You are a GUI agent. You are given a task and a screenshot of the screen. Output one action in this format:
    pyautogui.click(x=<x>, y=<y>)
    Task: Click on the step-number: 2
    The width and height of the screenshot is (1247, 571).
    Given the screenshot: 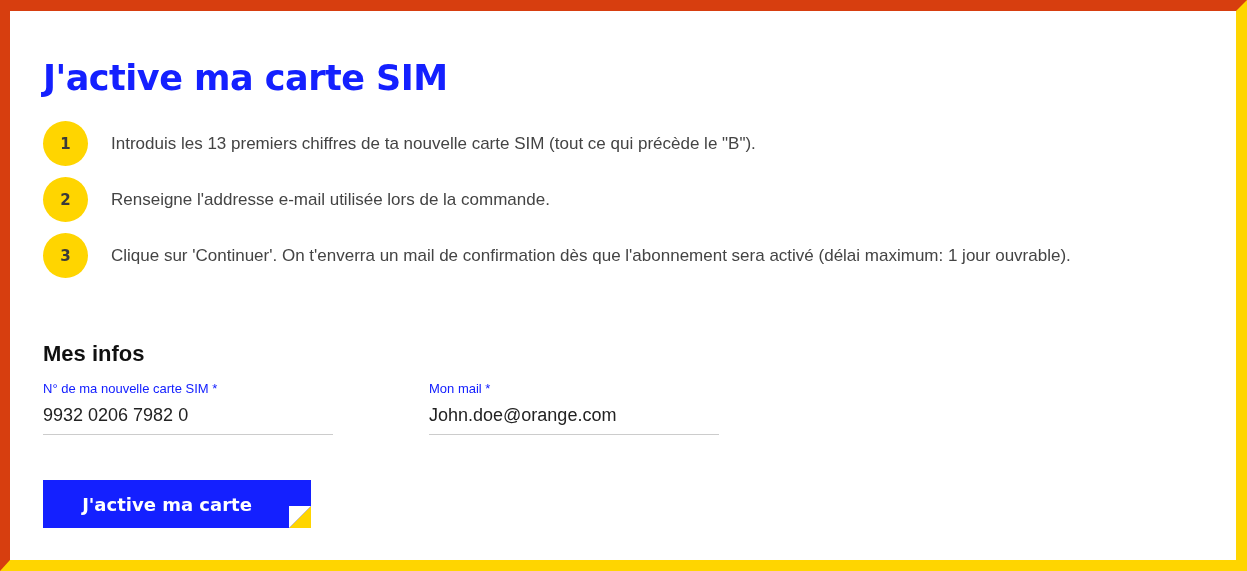 What is the action you would take?
    pyautogui.click(x=65, y=199)
    